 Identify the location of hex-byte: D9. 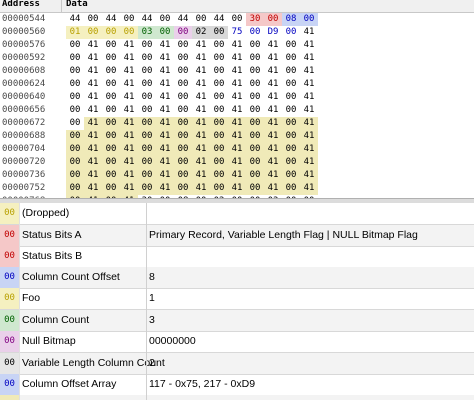
(273, 32).